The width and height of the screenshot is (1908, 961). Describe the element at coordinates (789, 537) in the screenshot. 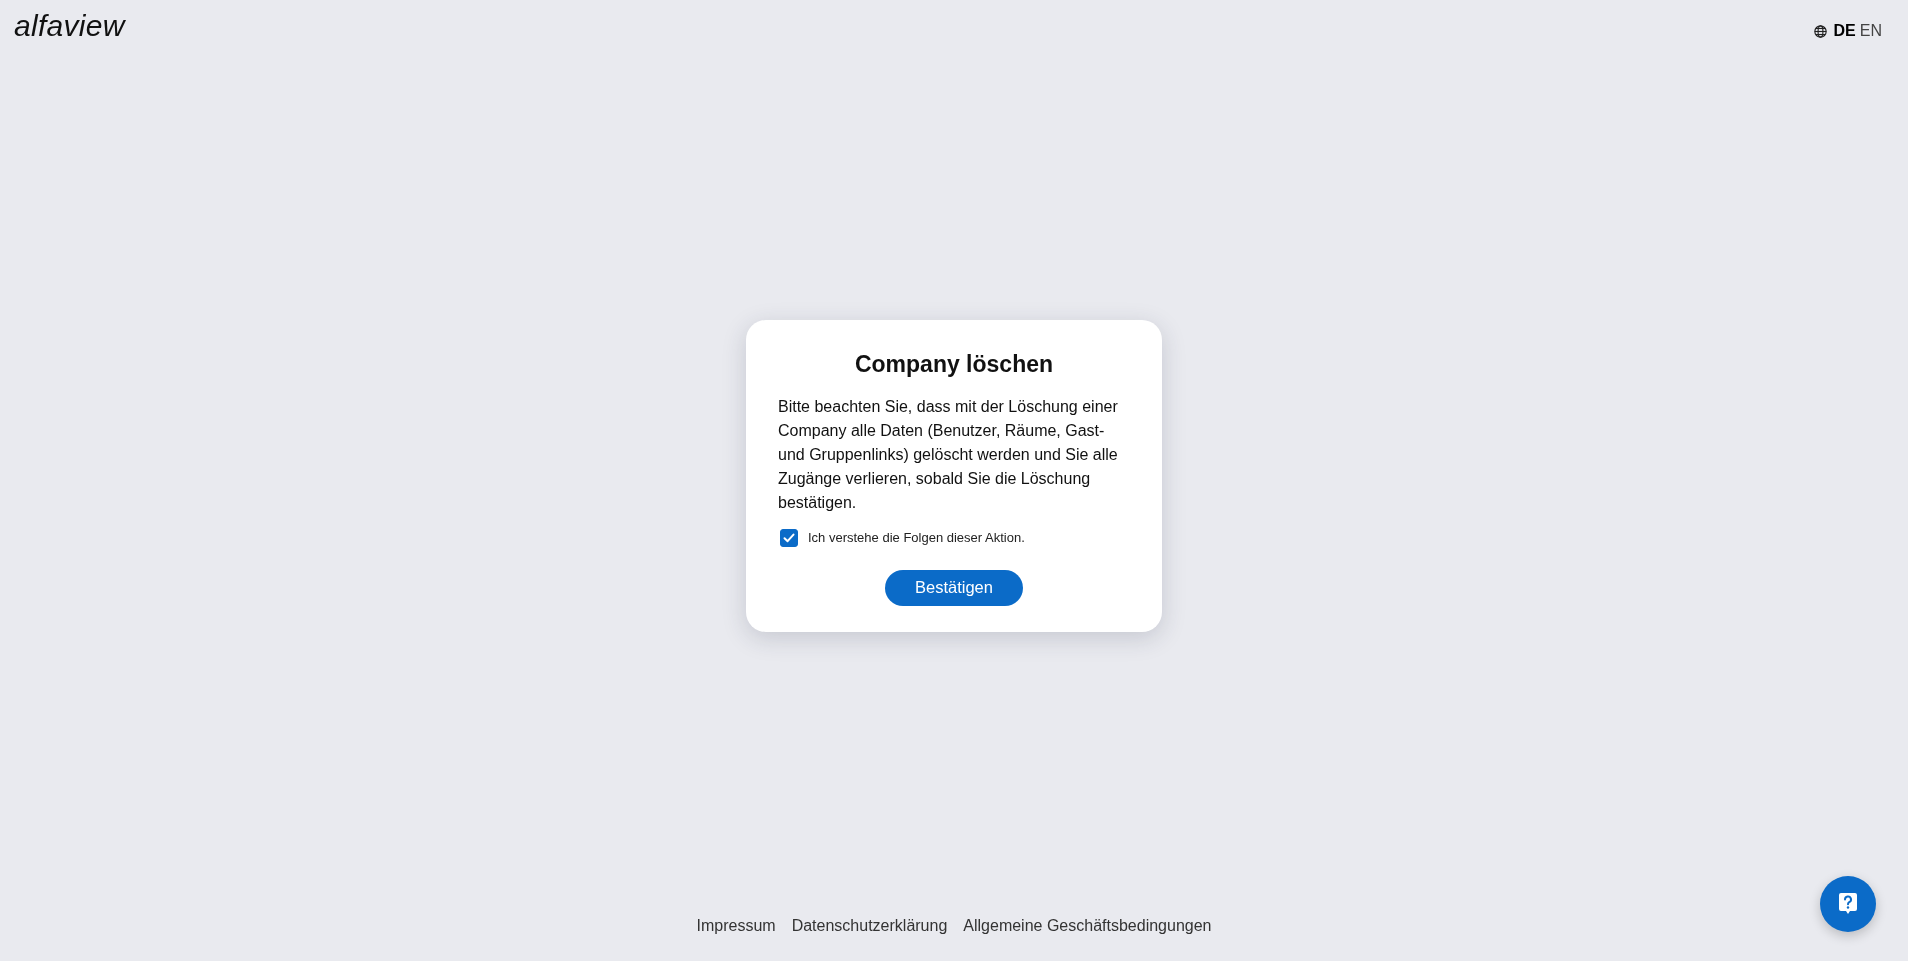

I see `checkbox` at that location.